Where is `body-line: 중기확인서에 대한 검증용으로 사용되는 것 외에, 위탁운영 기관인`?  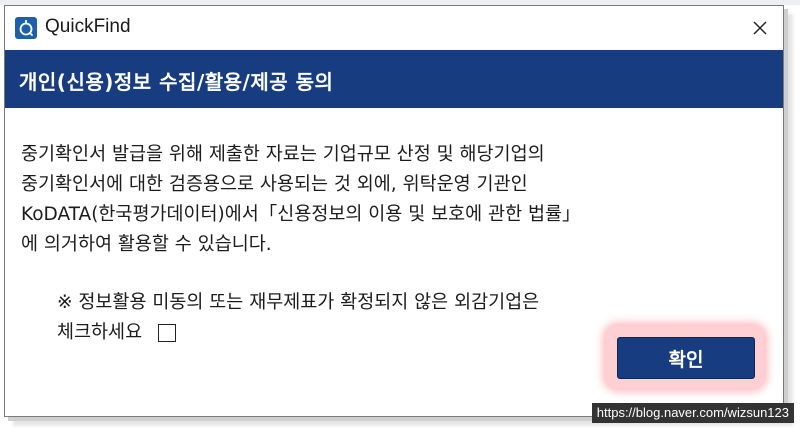 body-line: 중기확인서에 대한 검증용으로 사용되는 것 외에, 위탁운영 기관인 is located at coordinates (274, 184).